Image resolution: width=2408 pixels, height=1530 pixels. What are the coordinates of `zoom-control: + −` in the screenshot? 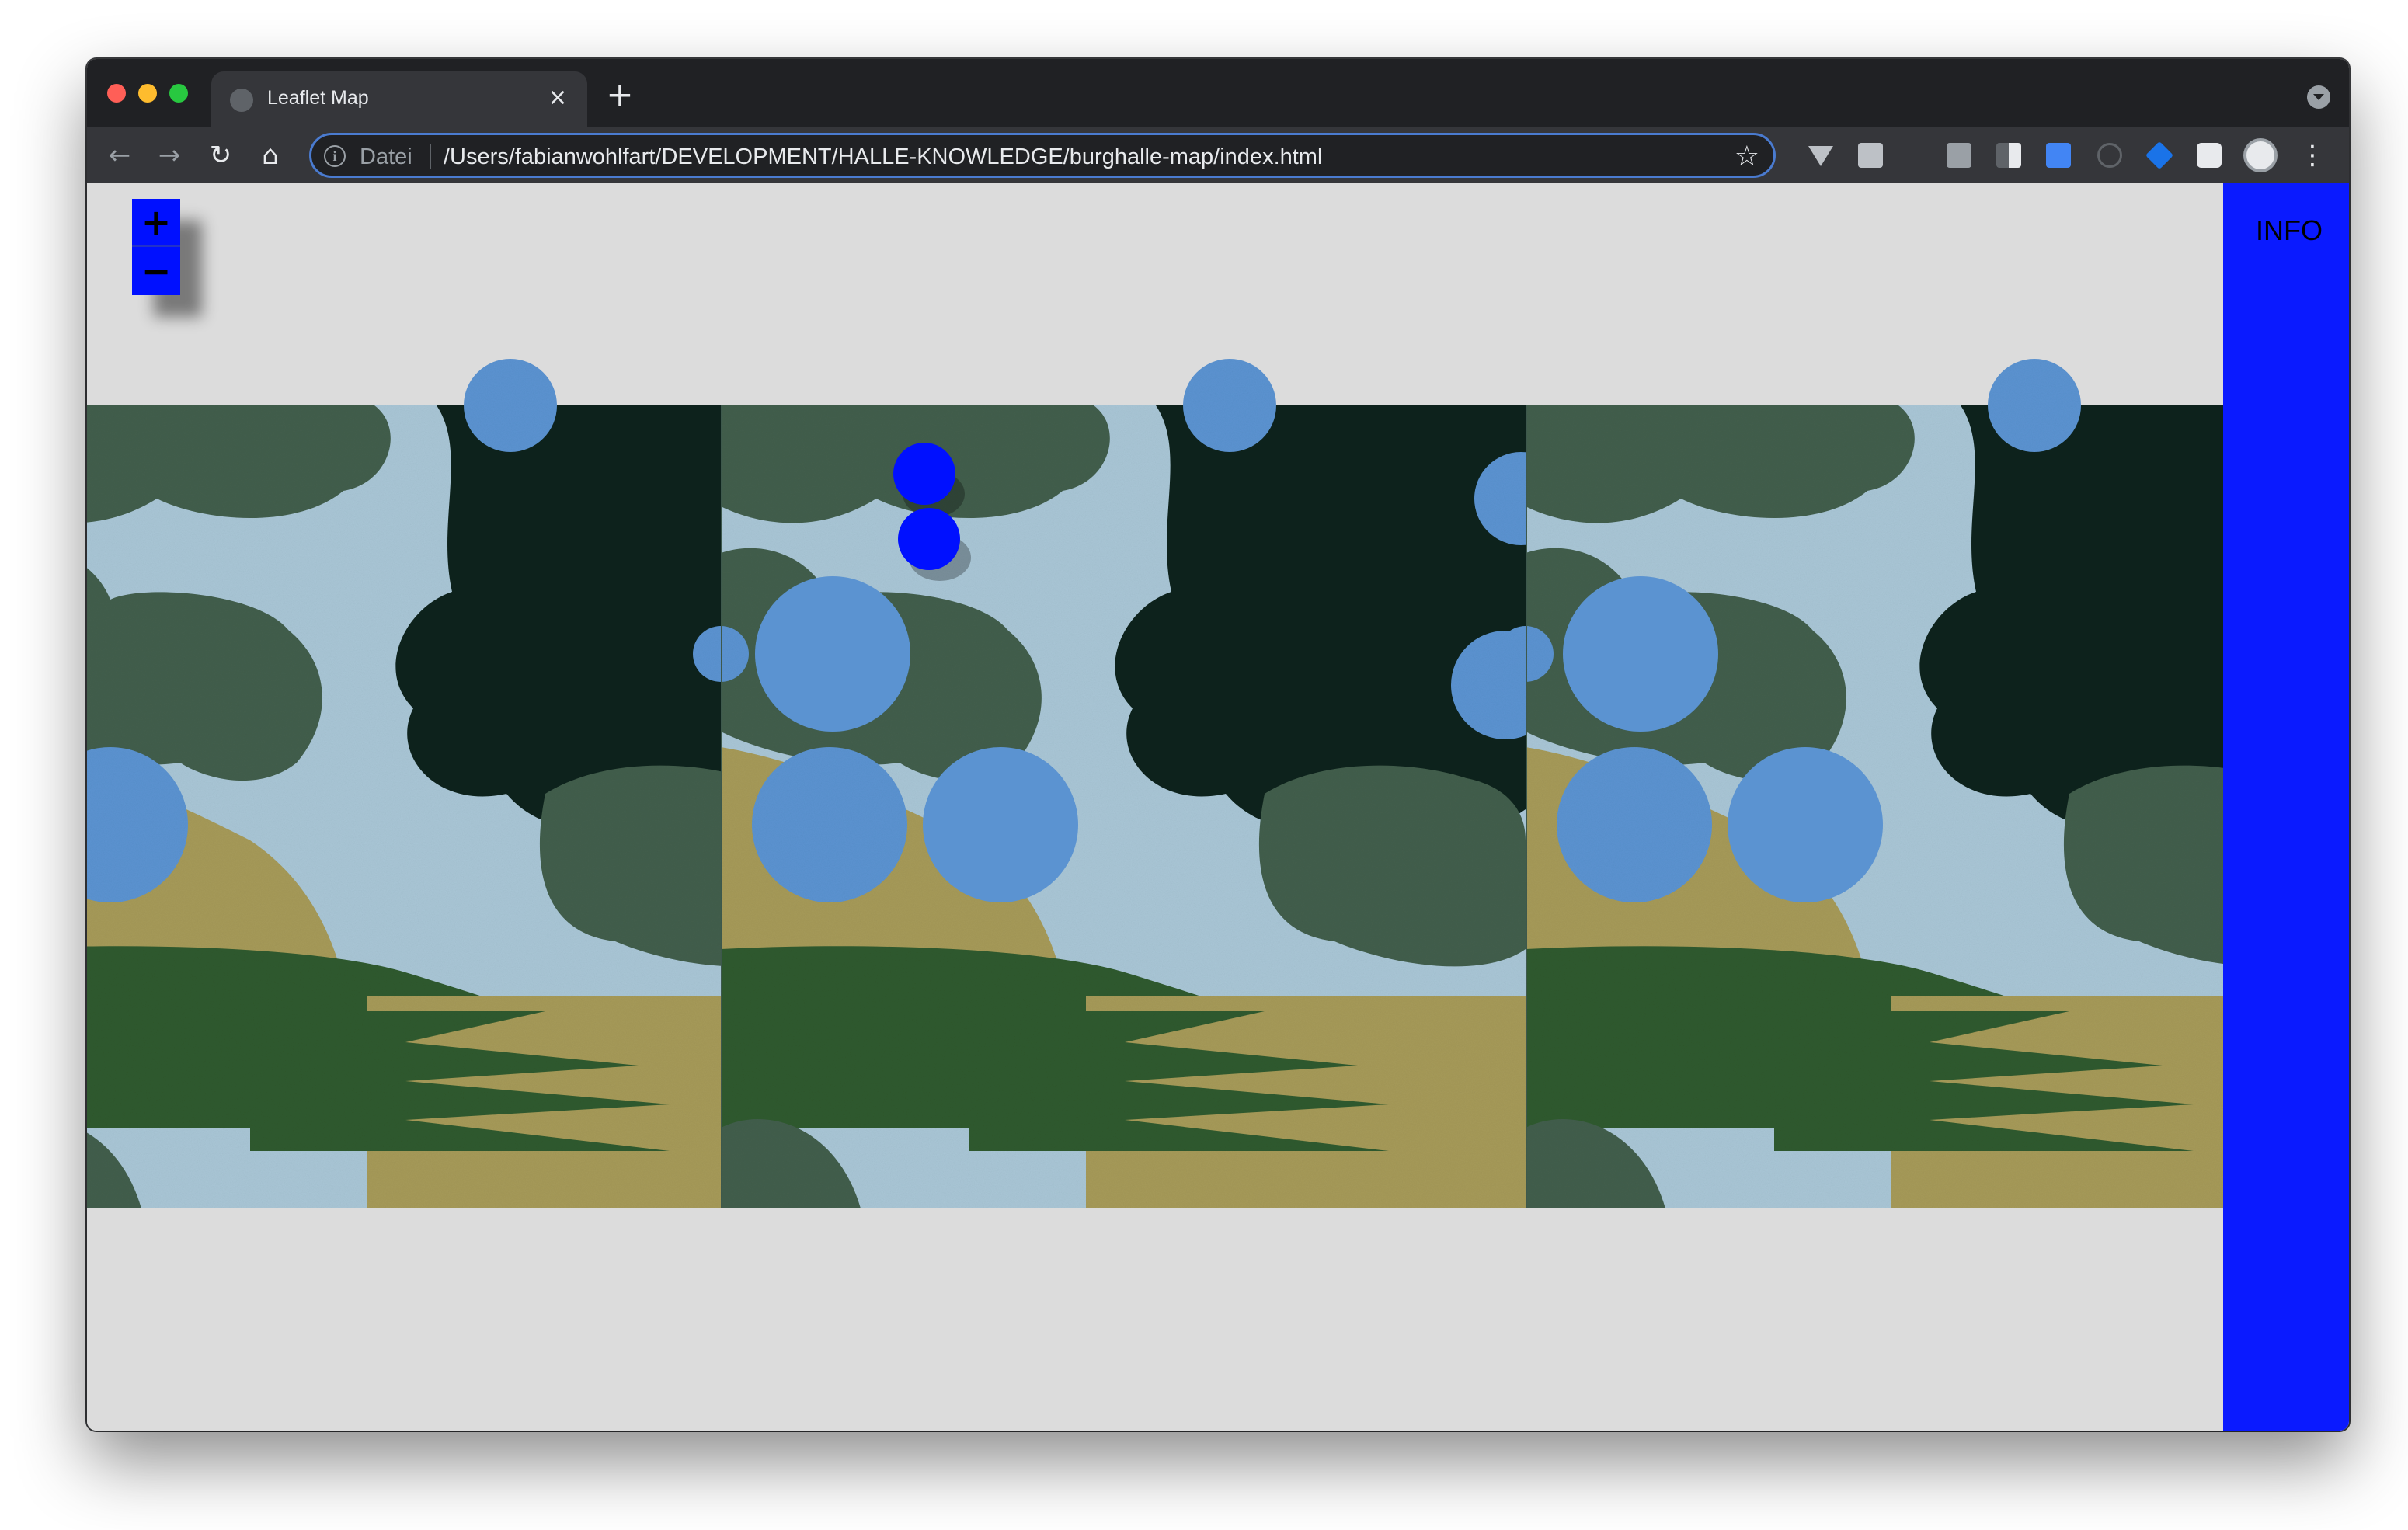 It's located at (156, 247).